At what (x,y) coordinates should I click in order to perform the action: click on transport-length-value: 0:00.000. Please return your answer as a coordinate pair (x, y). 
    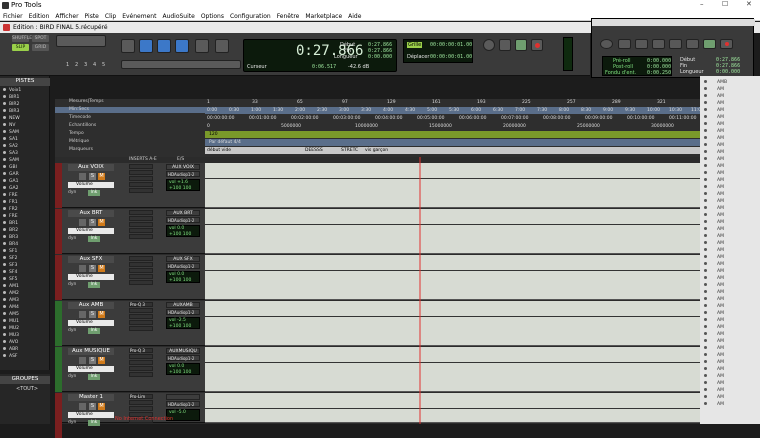
    Looking at the image, I should click on (728, 72).